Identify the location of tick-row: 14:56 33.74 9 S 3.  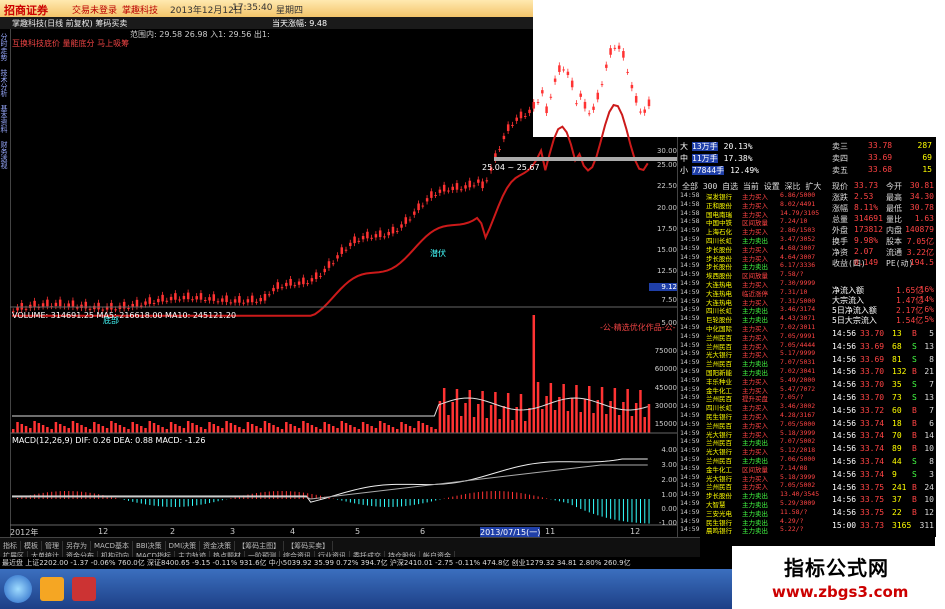
(883, 476).